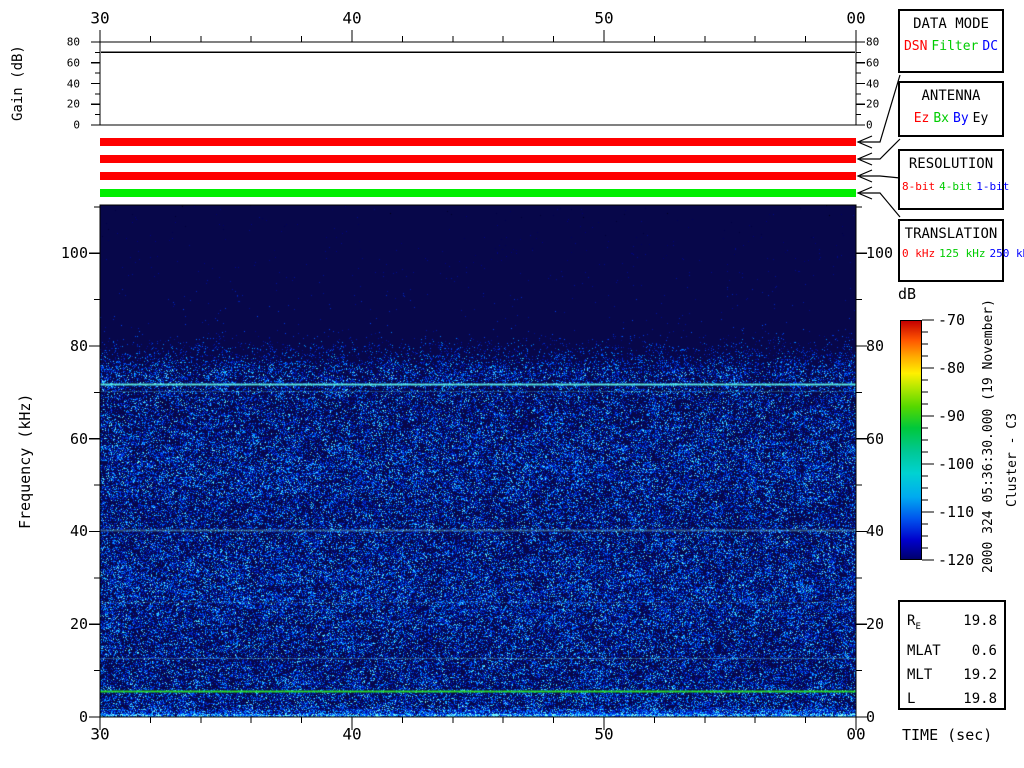  I want to click on row-label: MLT, so click(920, 674).